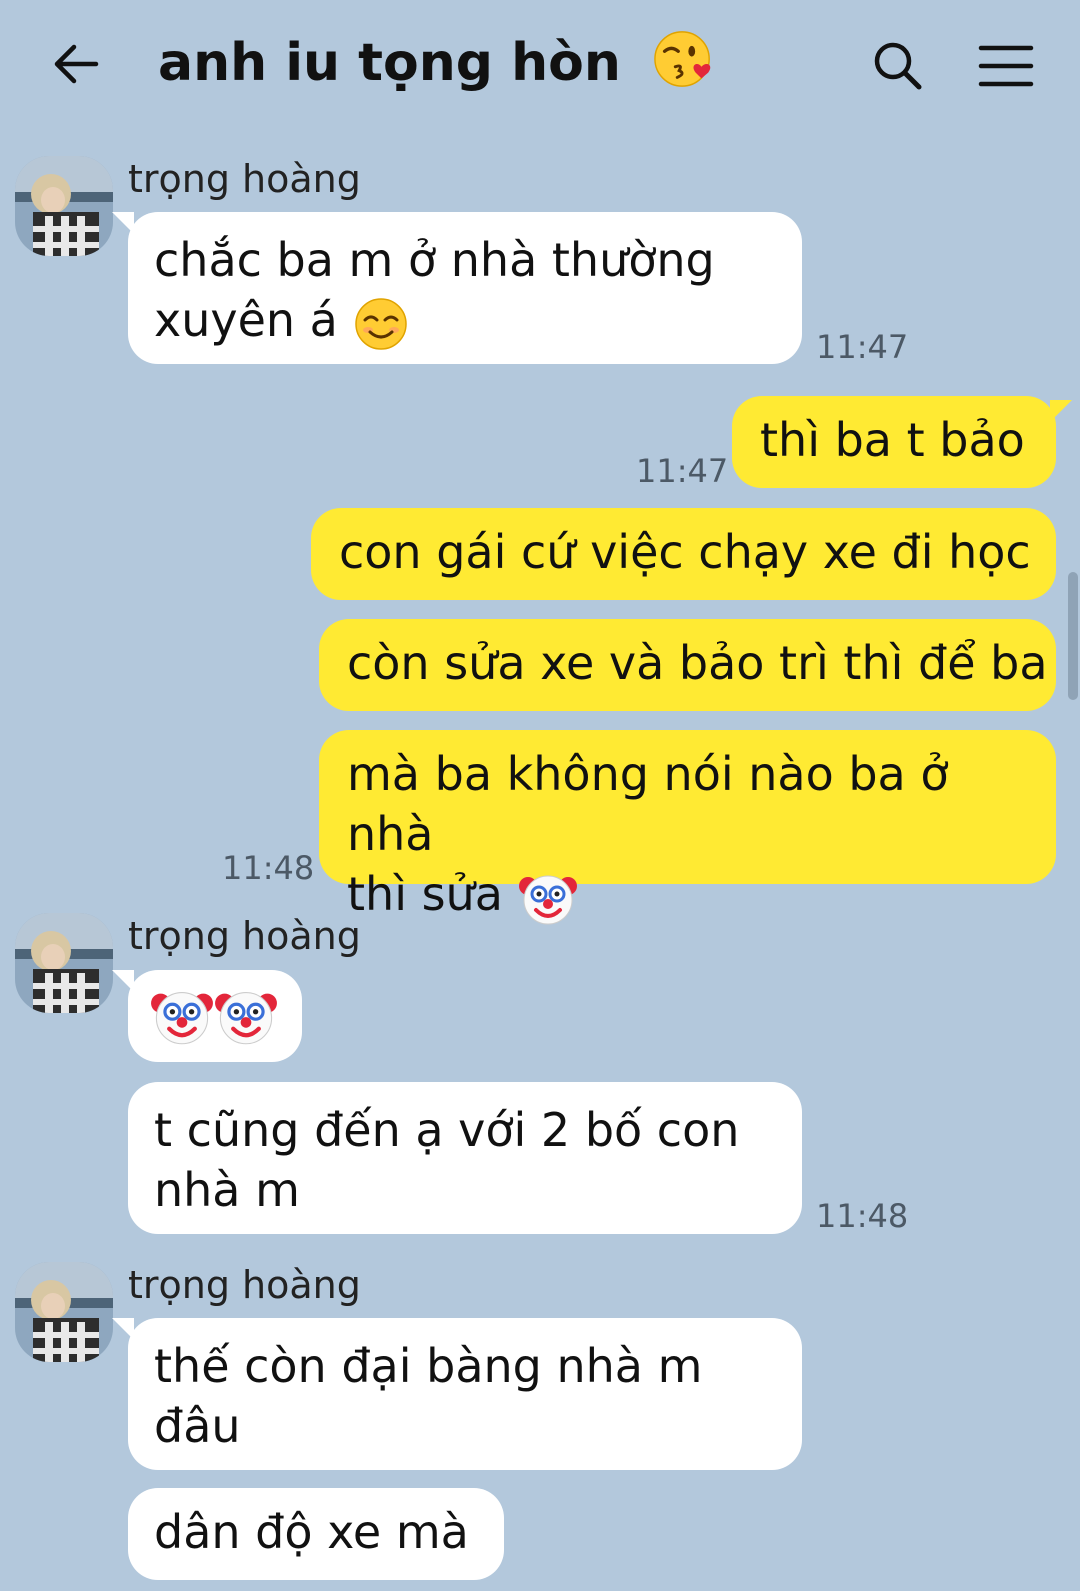  What do you see at coordinates (687, 896) in the screenshot?
I see `message-text-line2: thì sửa` at bounding box center [687, 896].